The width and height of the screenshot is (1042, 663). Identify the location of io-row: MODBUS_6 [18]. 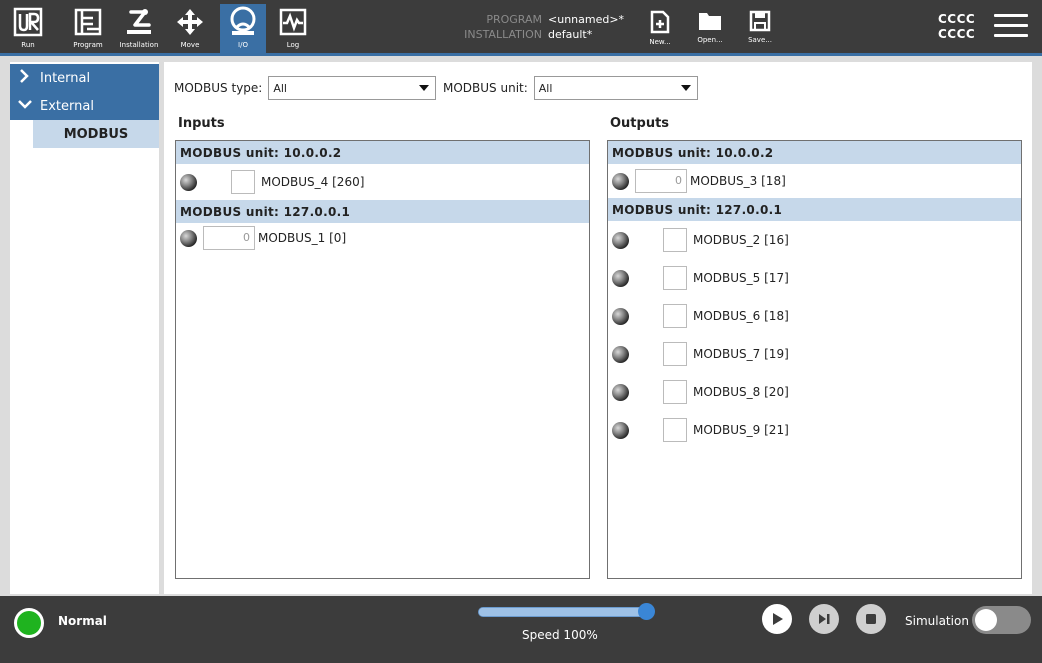
(814, 316).